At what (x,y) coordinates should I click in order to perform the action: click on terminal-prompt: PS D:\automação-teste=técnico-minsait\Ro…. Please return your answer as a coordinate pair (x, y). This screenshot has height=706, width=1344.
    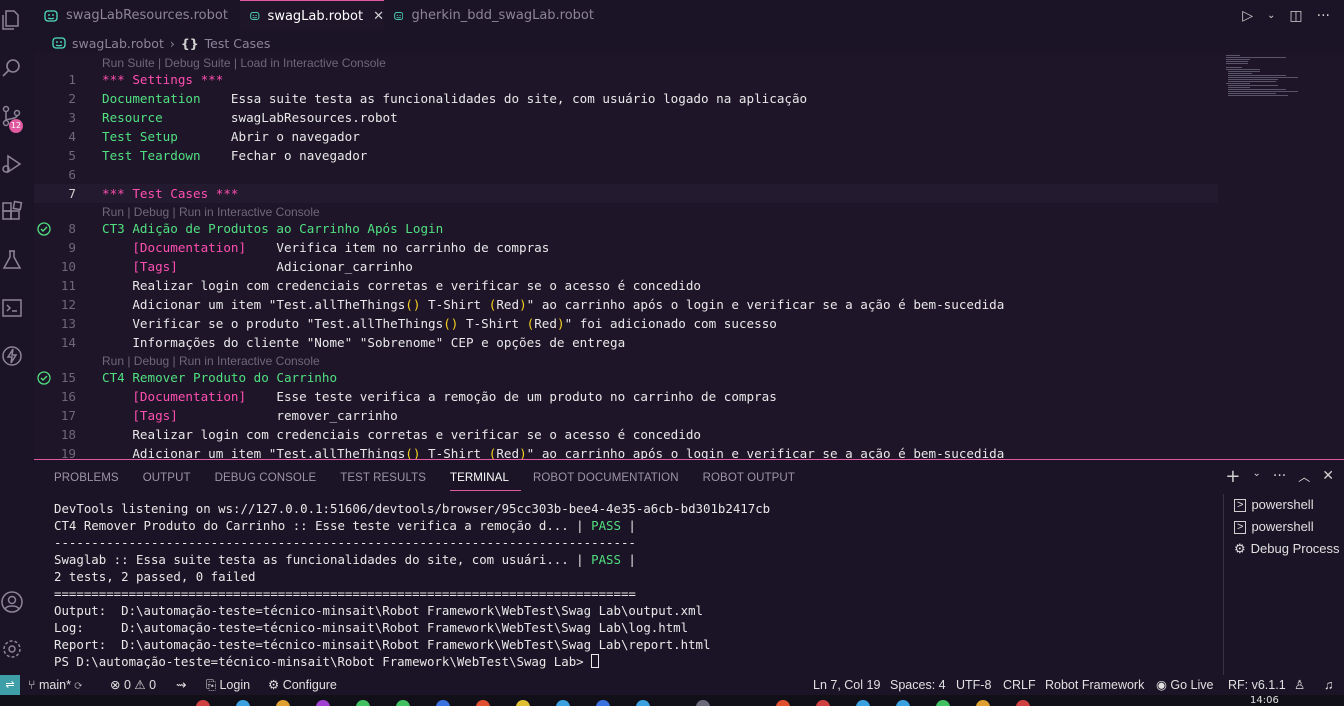
    Looking at the image, I should click on (636, 661).